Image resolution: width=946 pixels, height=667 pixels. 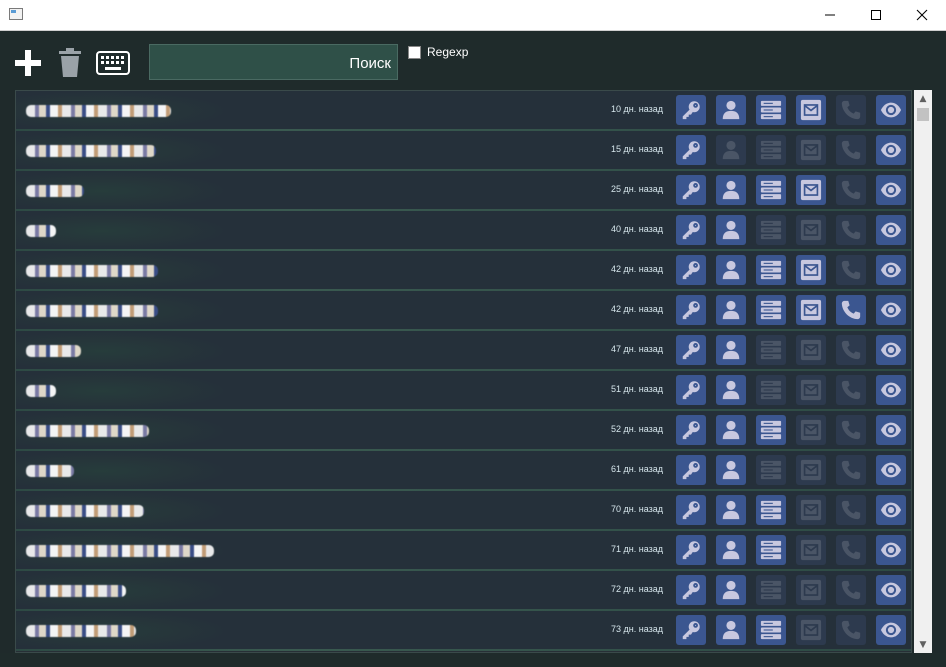 What do you see at coordinates (463, 431) in the screenshot?
I see `list-item: 52 дн. назад` at bounding box center [463, 431].